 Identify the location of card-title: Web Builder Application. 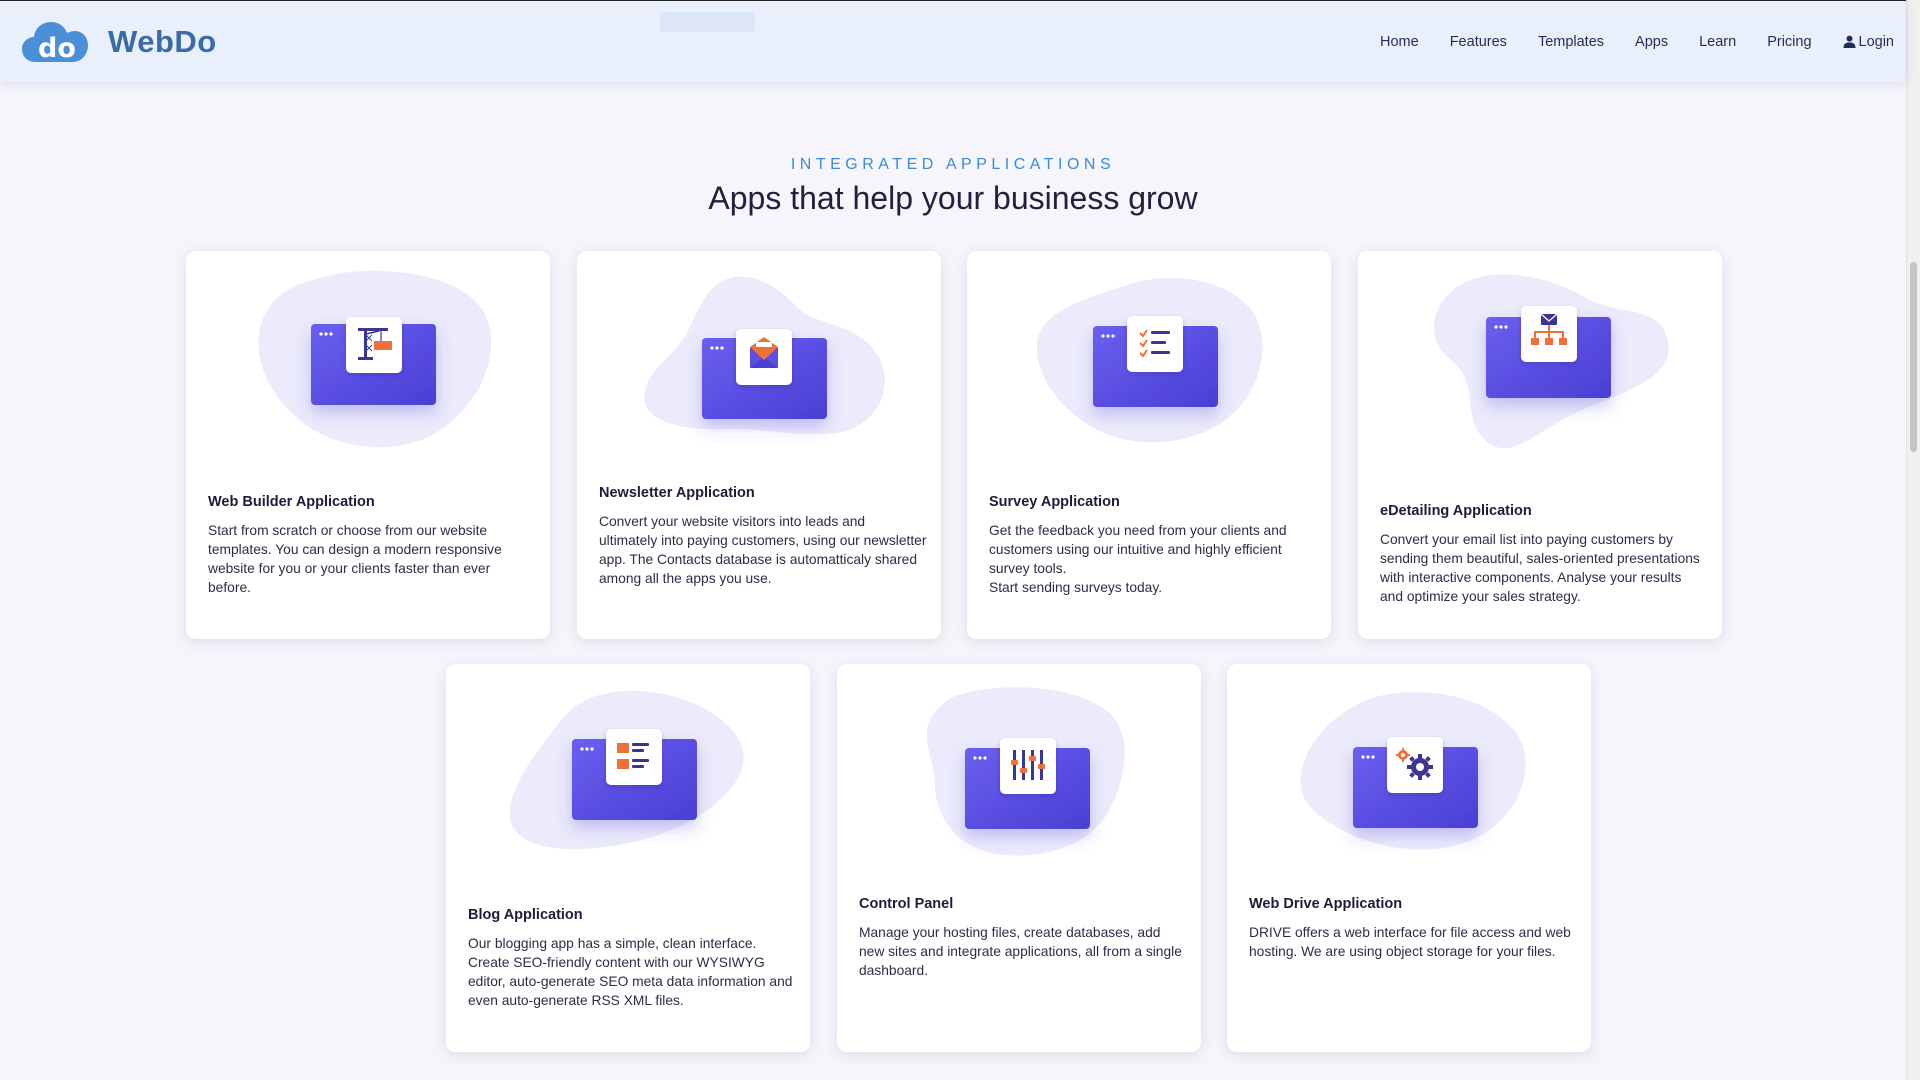
(291, 502).